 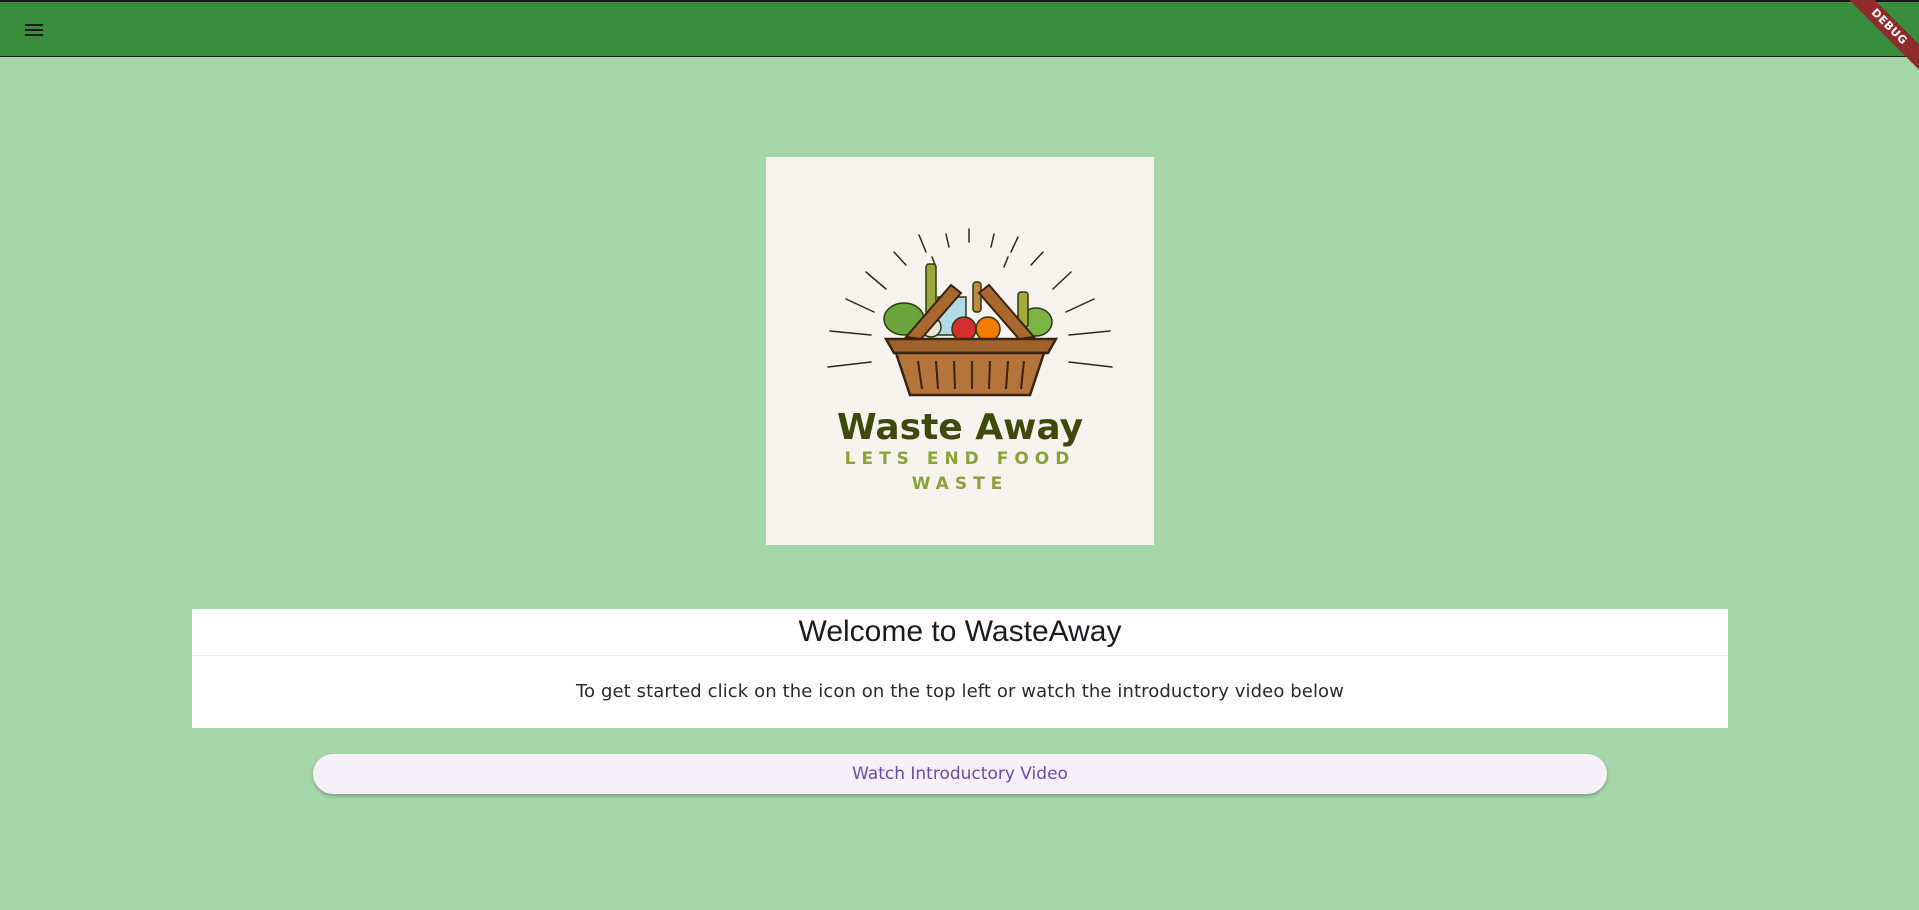 I want to click on menu-icon, so click(x=34, y=30).